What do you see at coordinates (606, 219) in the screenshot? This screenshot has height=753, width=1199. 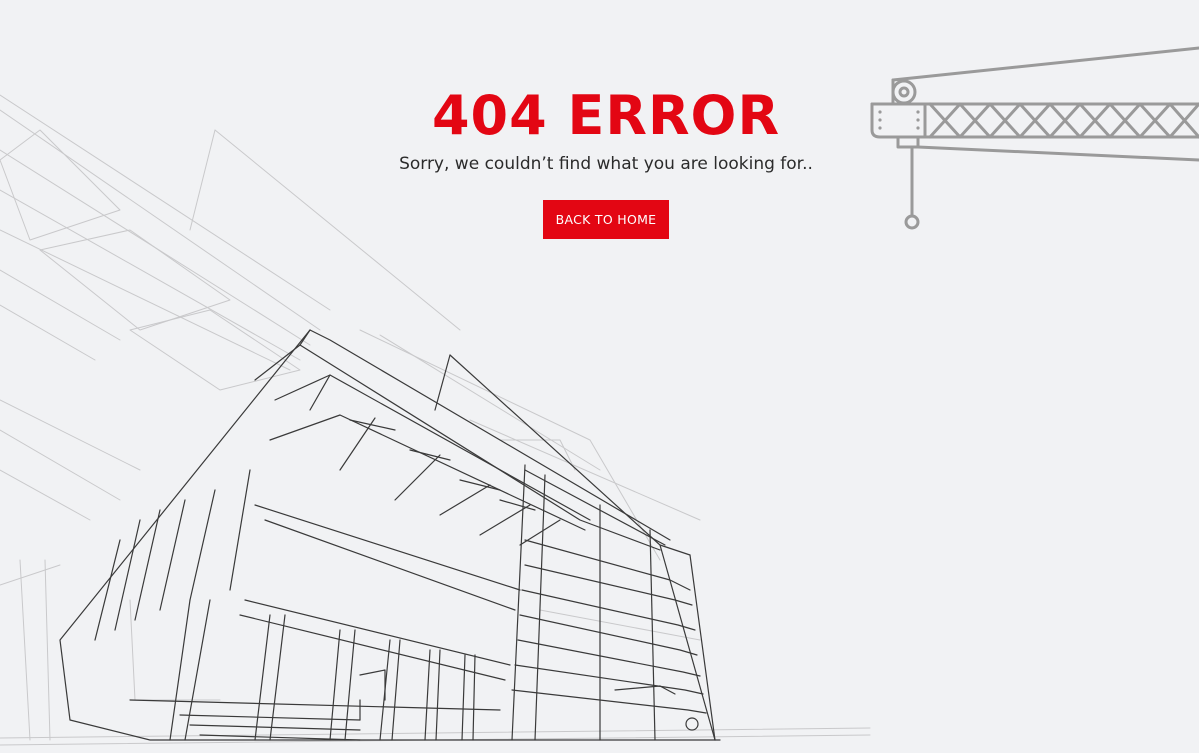 I see `back-to-home-button: BACK TO HOME` at bounding box center [606, 219].